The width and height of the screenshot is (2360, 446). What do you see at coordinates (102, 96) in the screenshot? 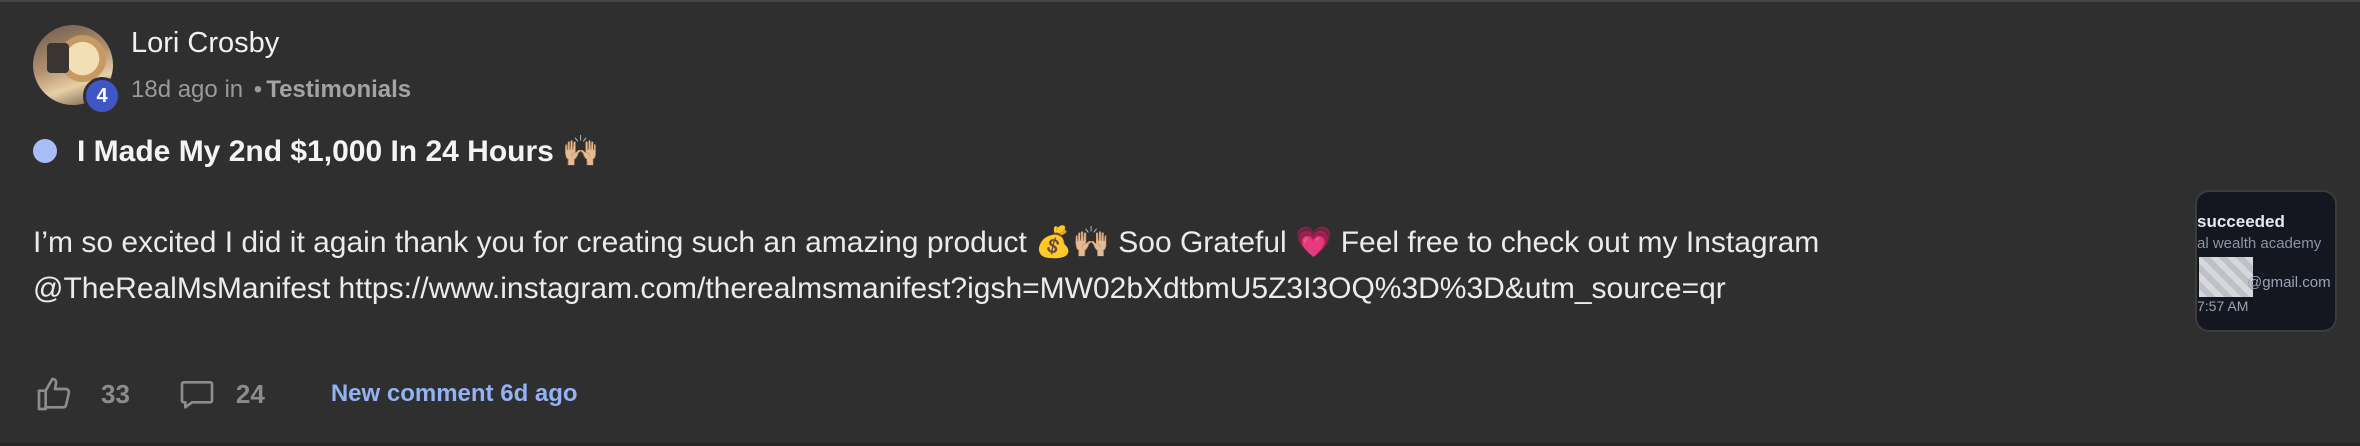
I see `level-badge: 4` at bounding box center [102, 96].